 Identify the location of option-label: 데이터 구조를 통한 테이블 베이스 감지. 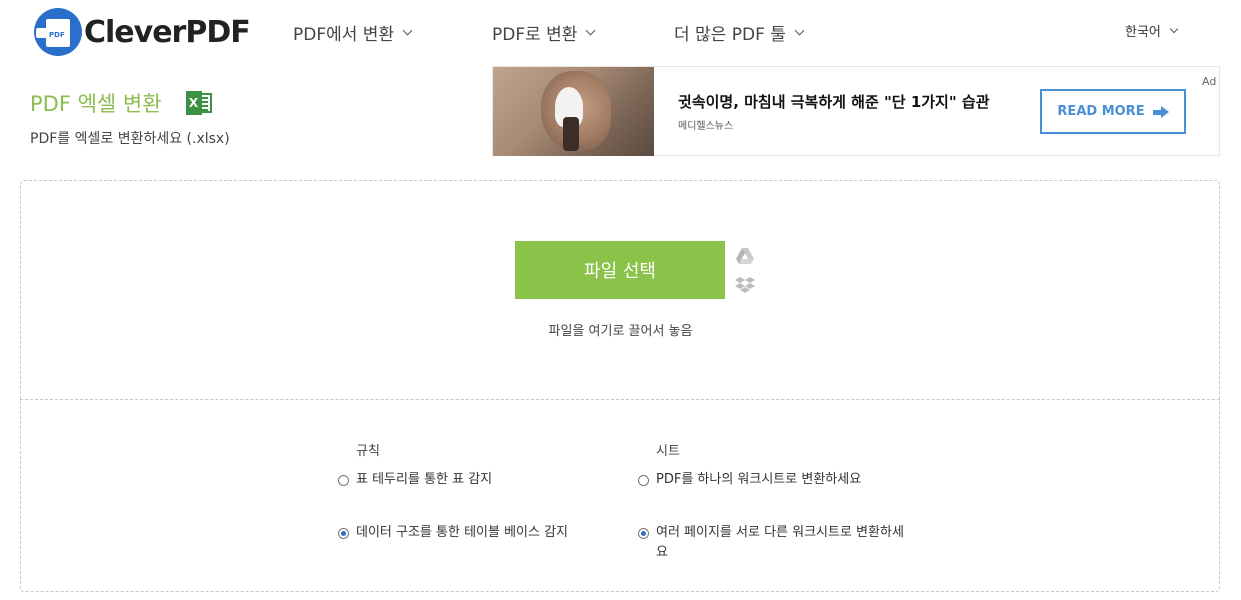
(462, 532).